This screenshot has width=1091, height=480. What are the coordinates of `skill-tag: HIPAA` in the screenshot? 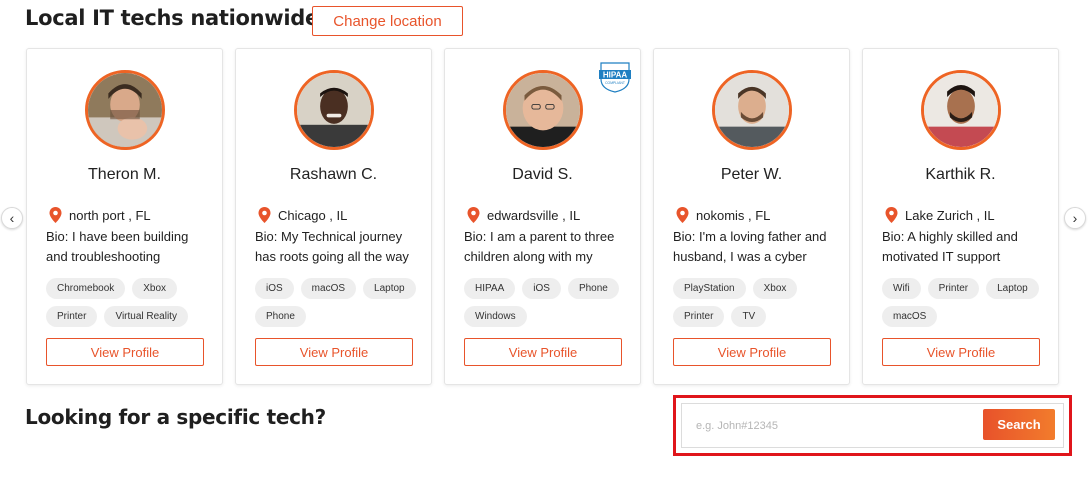 It's located at (490, 288).